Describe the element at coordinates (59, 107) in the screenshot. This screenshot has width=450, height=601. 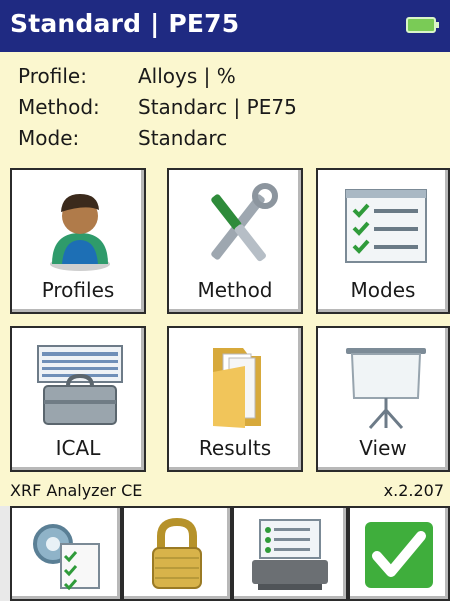
I see `method-label: Method:` at that location.